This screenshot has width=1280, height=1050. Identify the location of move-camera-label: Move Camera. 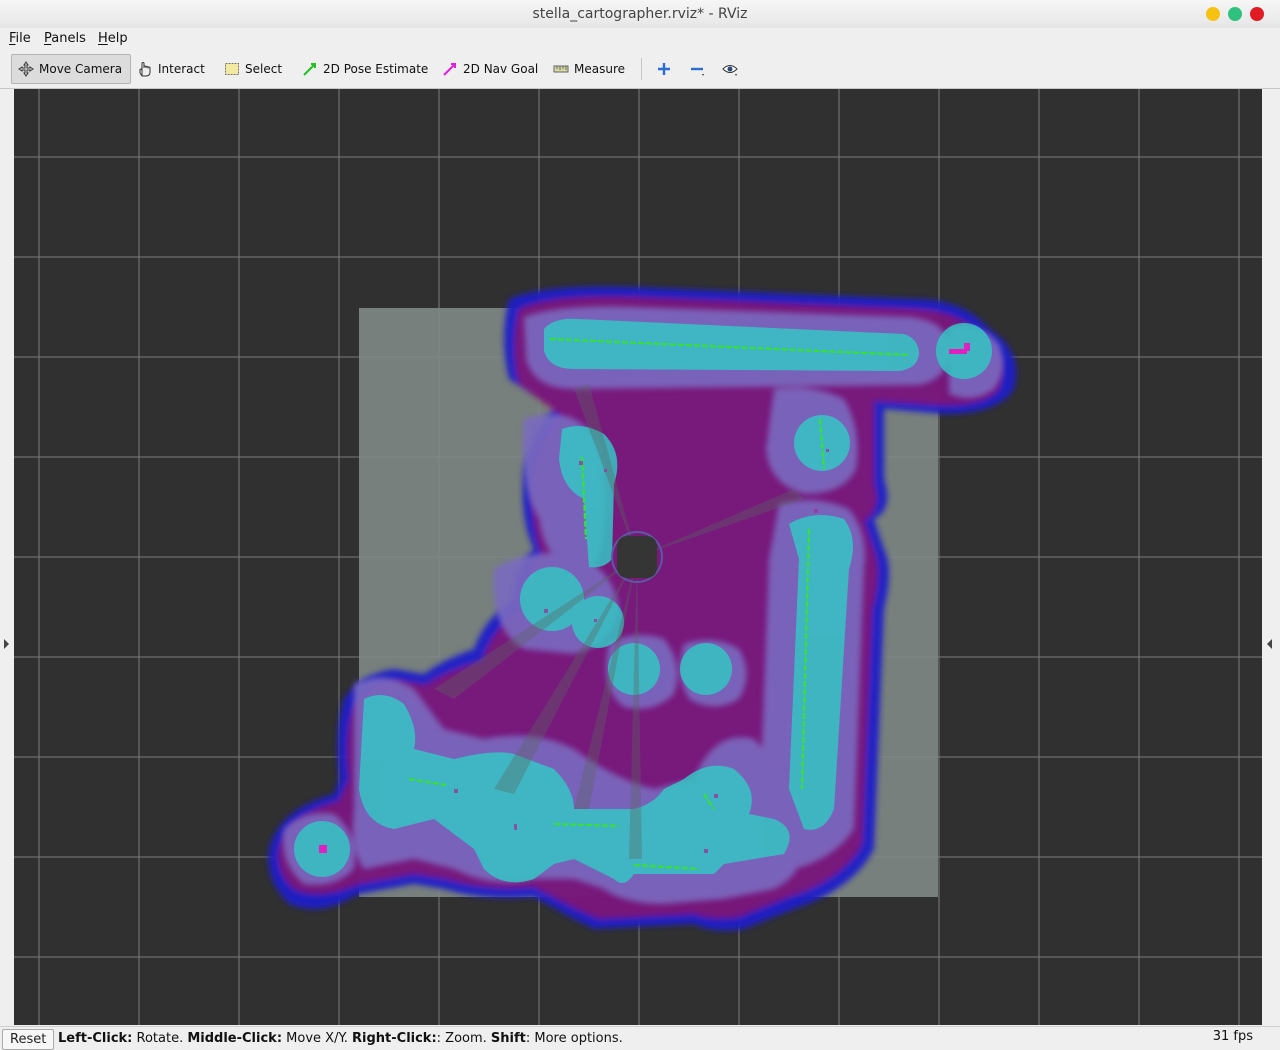
(81, 69).